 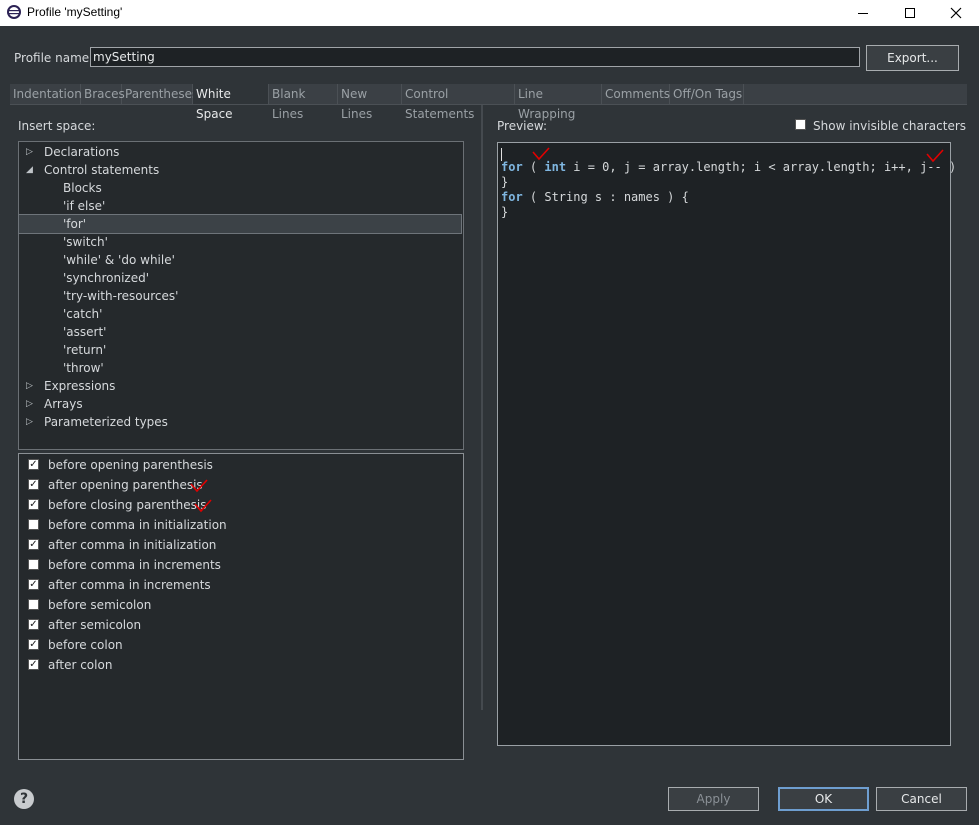 I want to click on close-icon, so click(x=956, y=13).